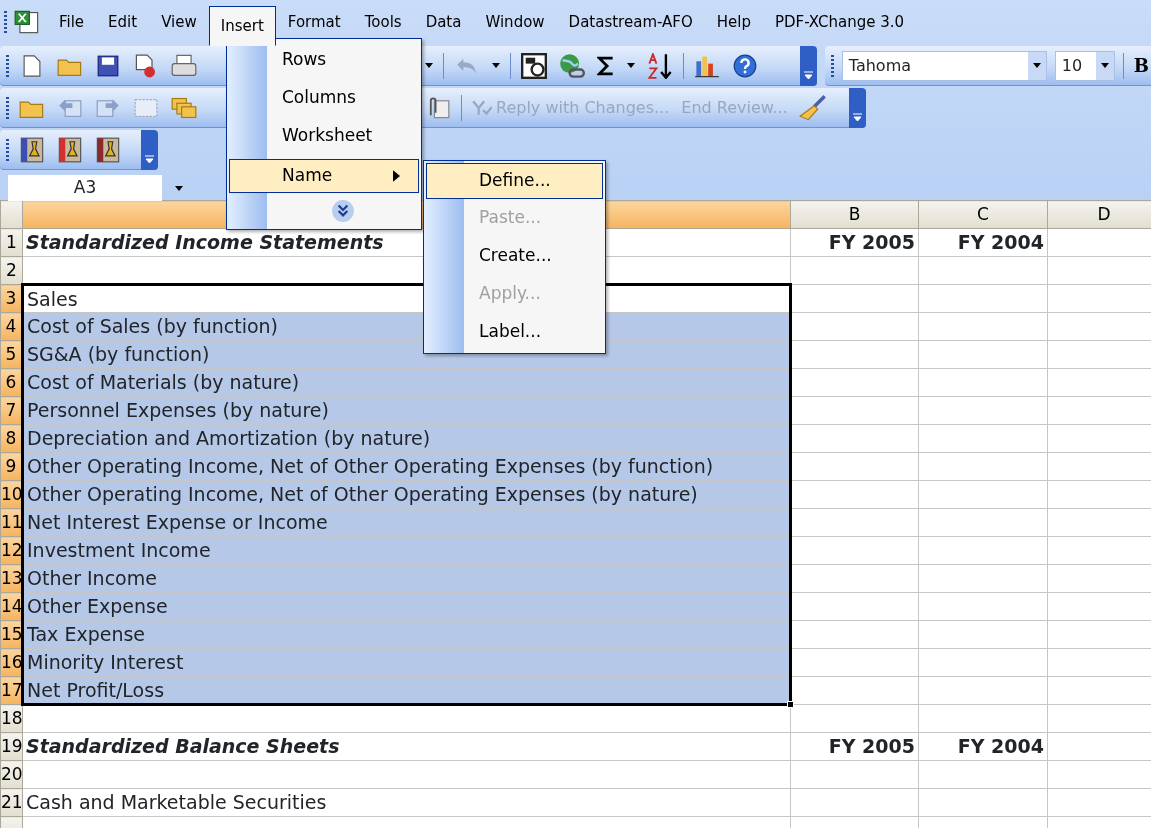  I want to click on menu-item: Insert, so click(242, 26).